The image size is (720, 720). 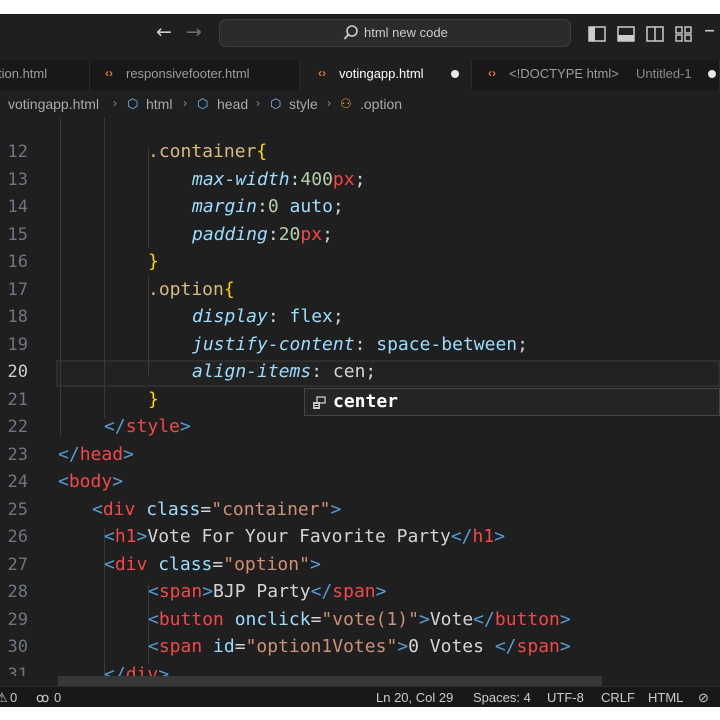 What do you see at coordinates (268, 206) in the screenshot?
I see `code-line-14: margin:0 auto;` at bounding box center [268, 206].